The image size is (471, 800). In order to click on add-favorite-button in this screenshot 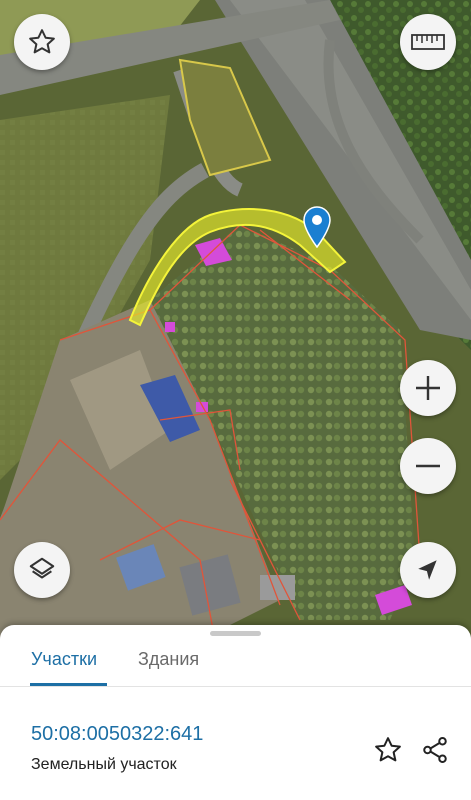, I will do `click(388, 750)`.